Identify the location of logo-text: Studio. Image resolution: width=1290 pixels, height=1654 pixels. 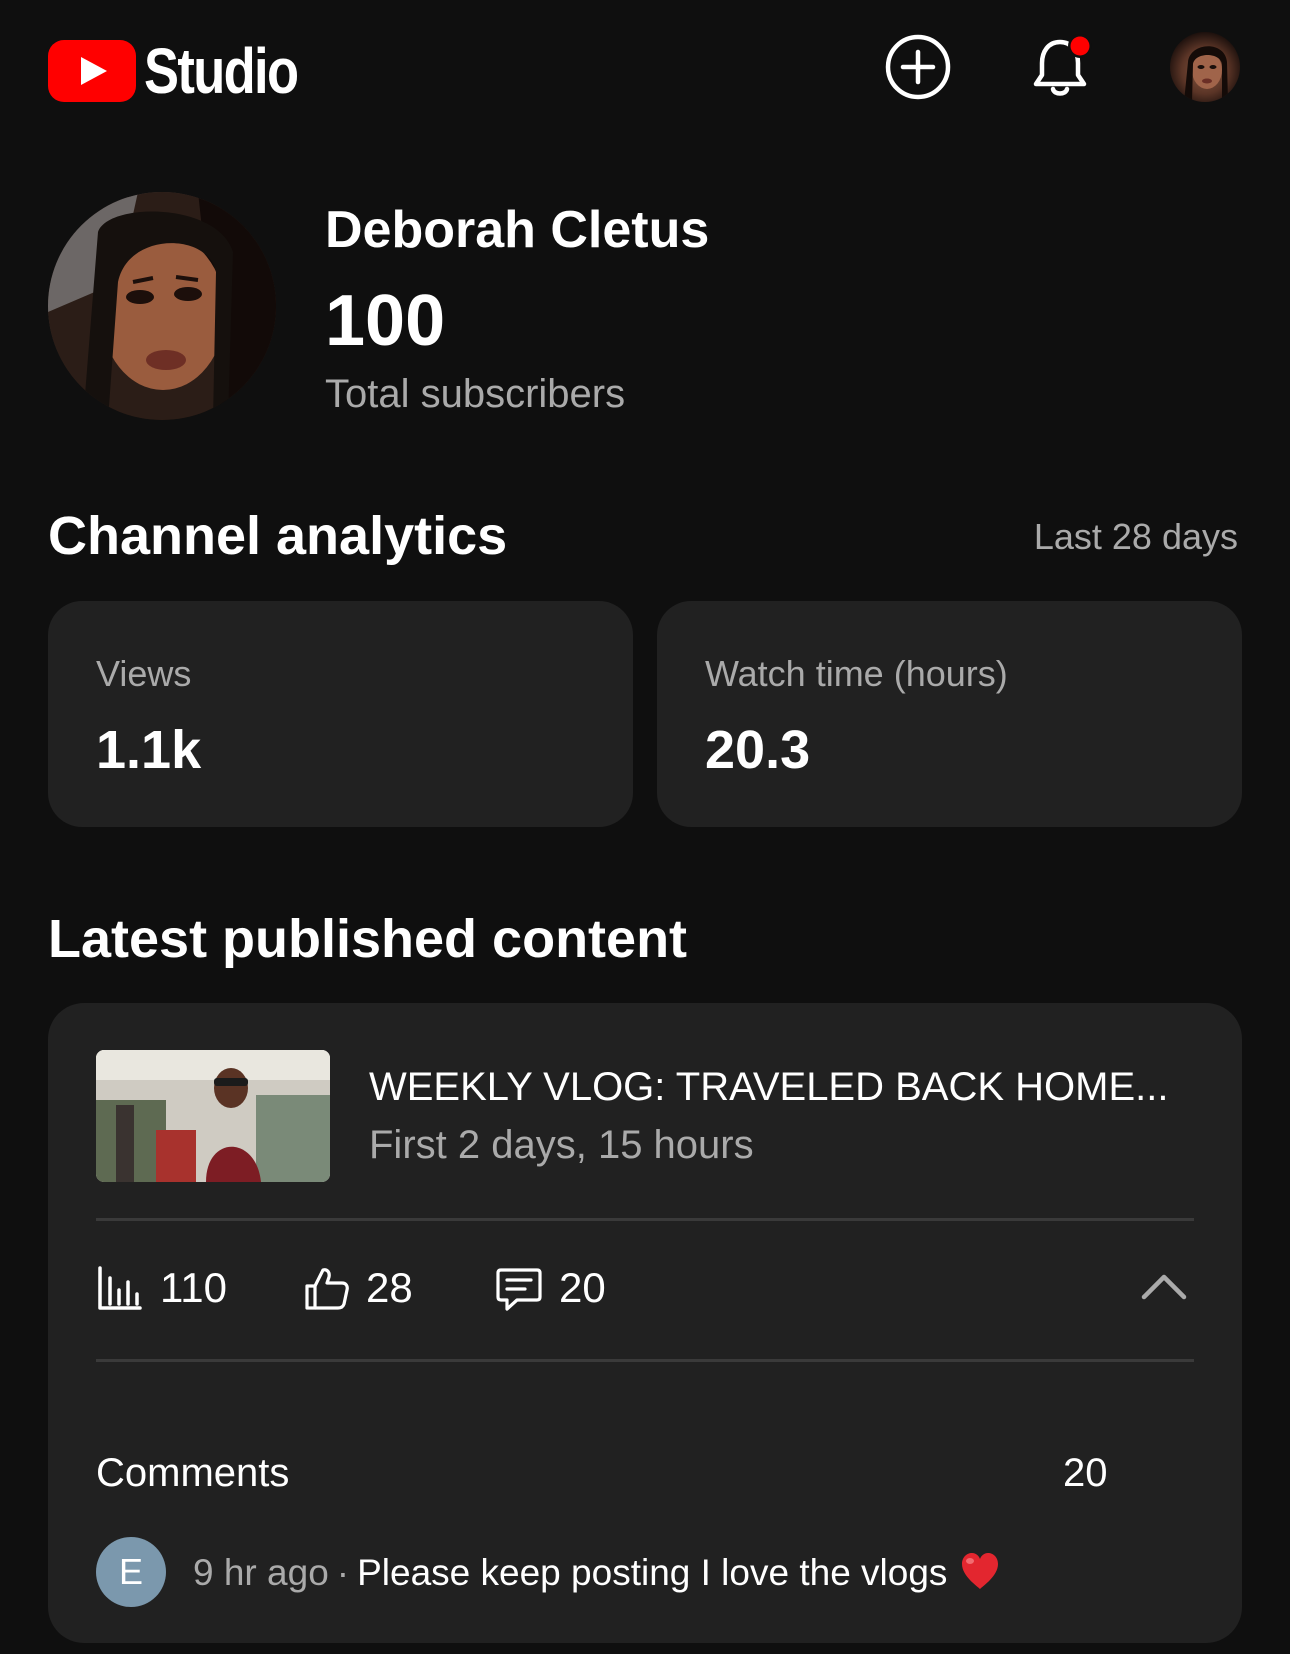
(221, 71).